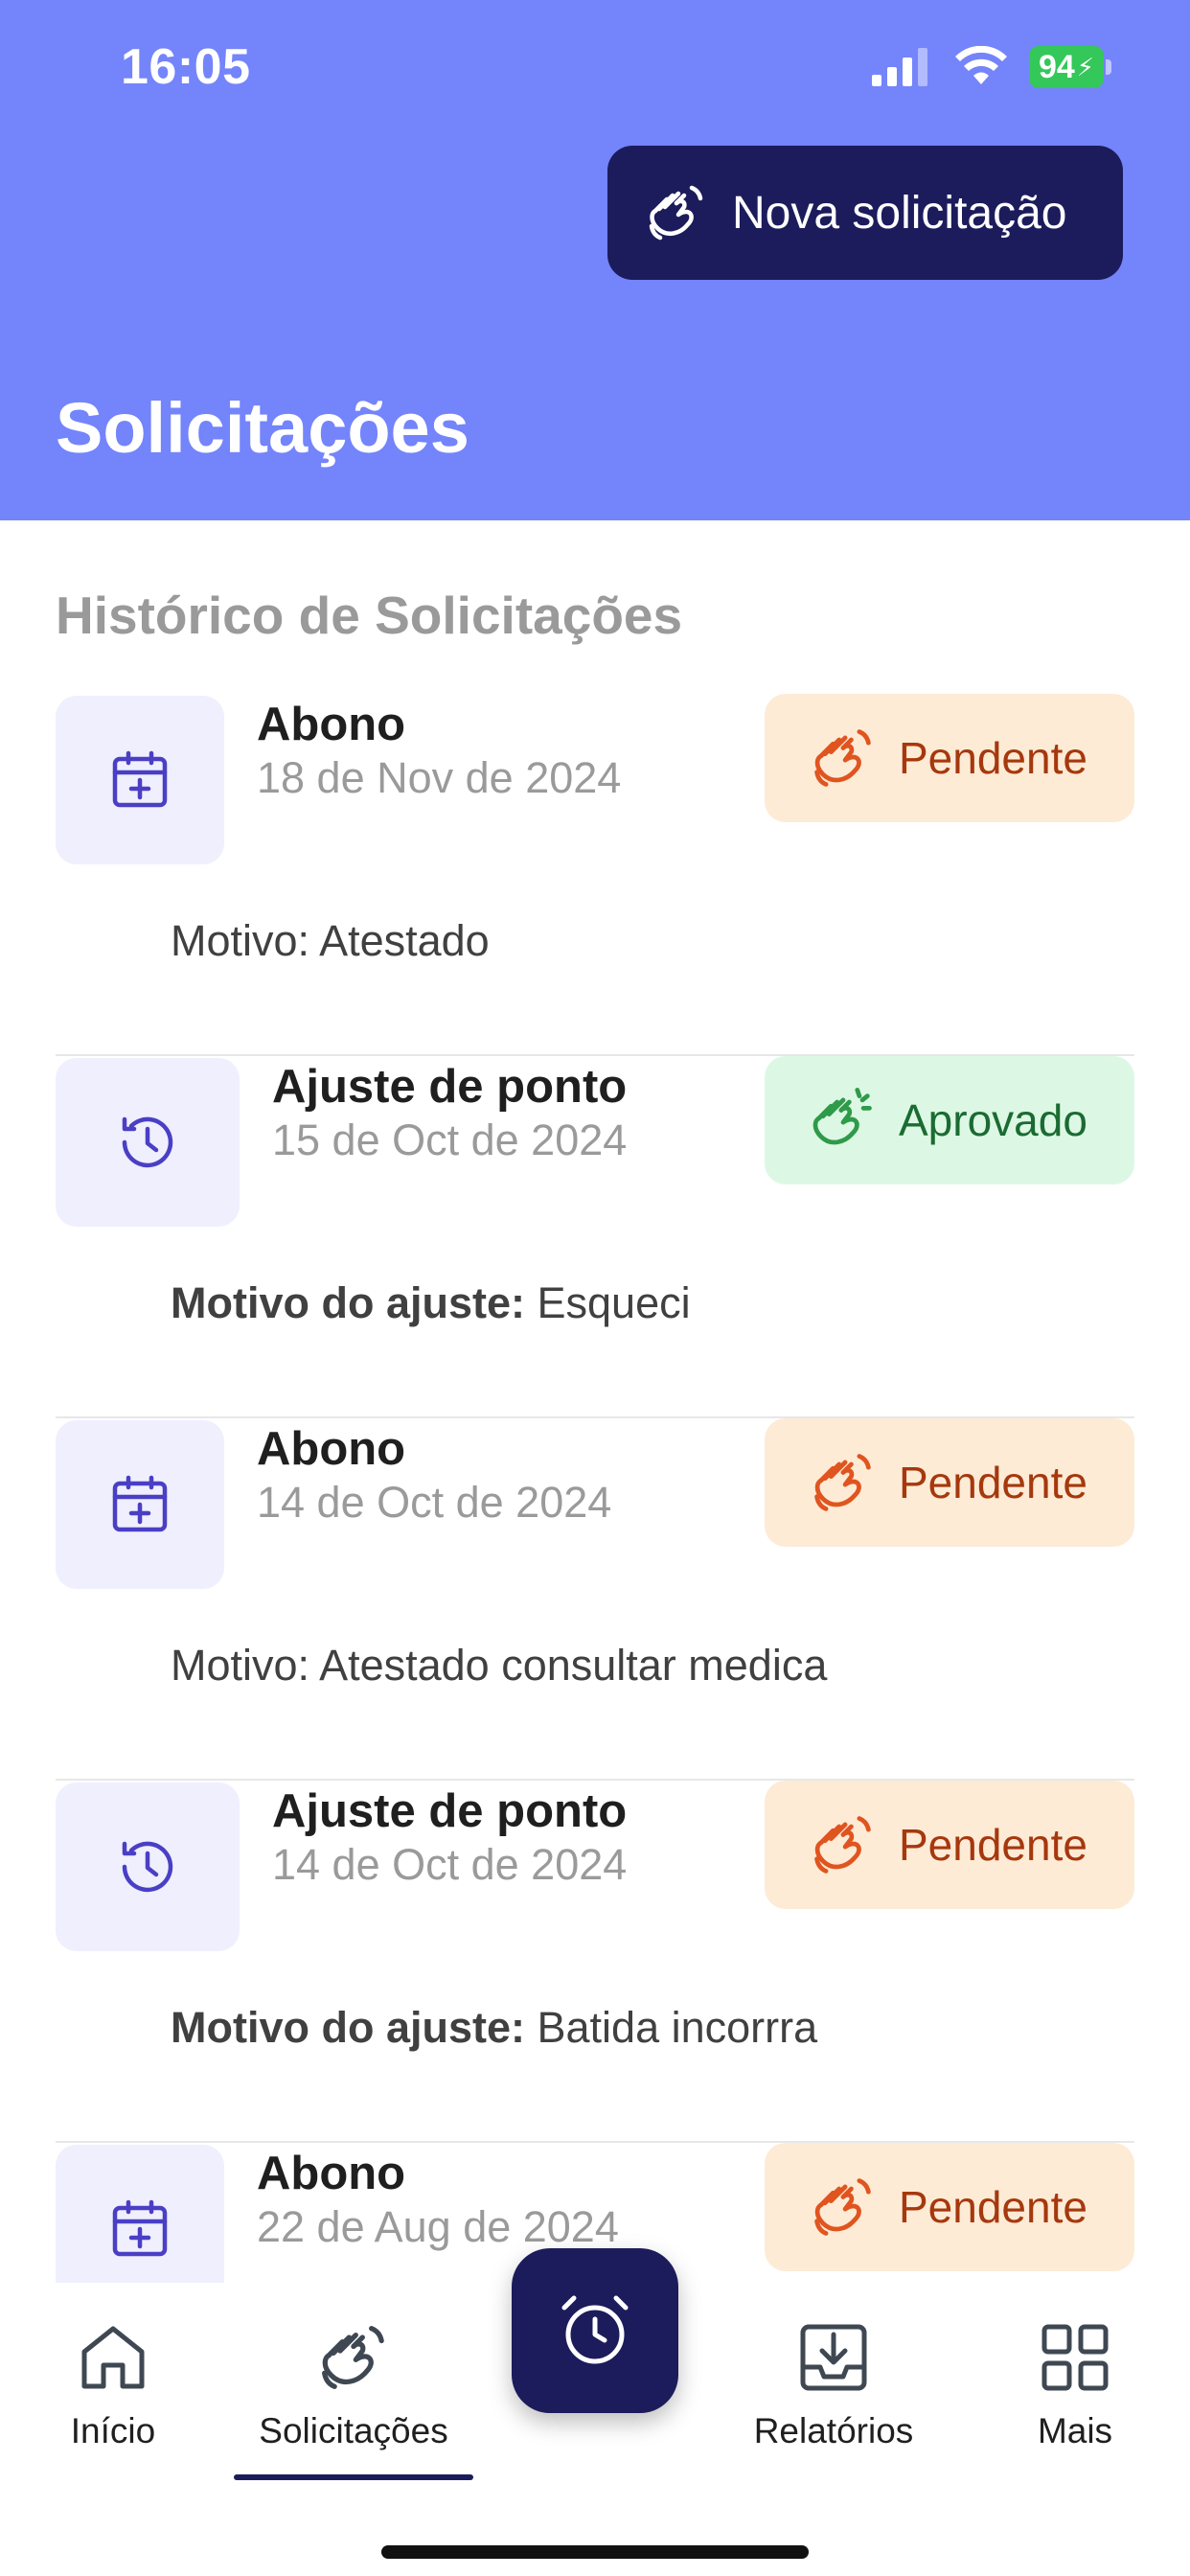 This screenshot has height=2576, width=1190. I want to click on request-reason: Motivo do ajuste: Batida incorrra, so click(494, 2028).